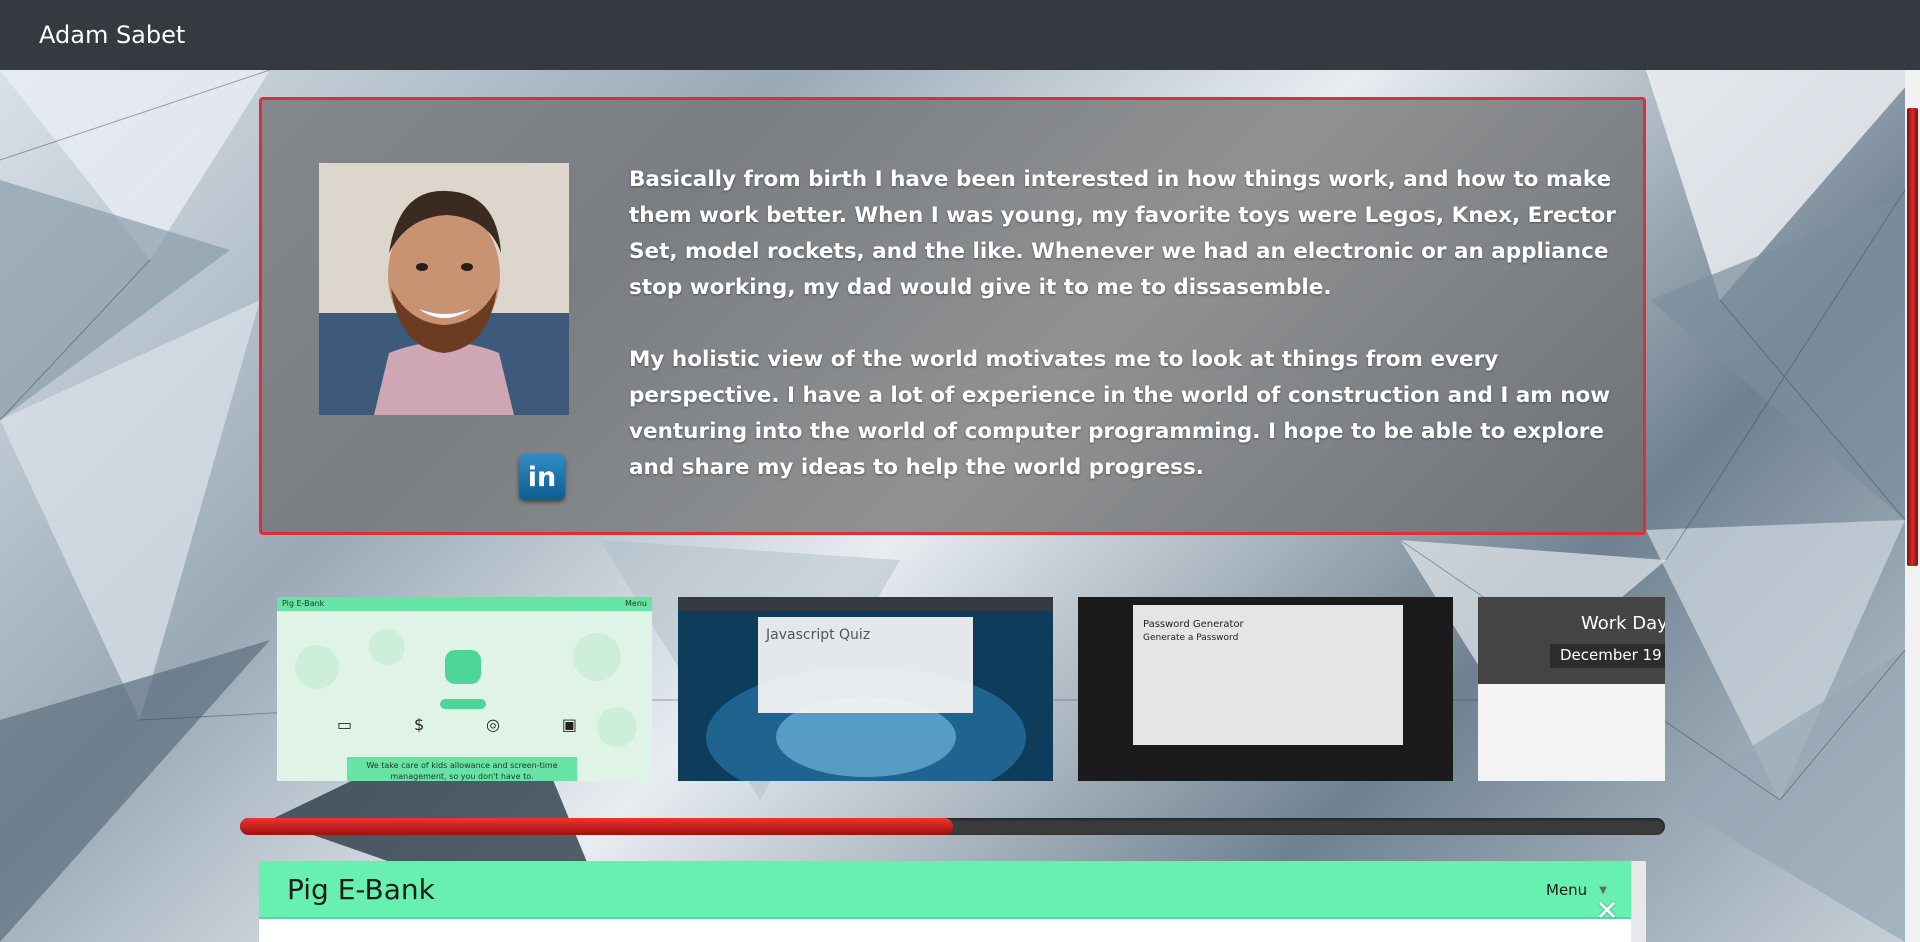  I want to click on project-card-javascript-quiz: Javascript Quiz, so click(865, 689).